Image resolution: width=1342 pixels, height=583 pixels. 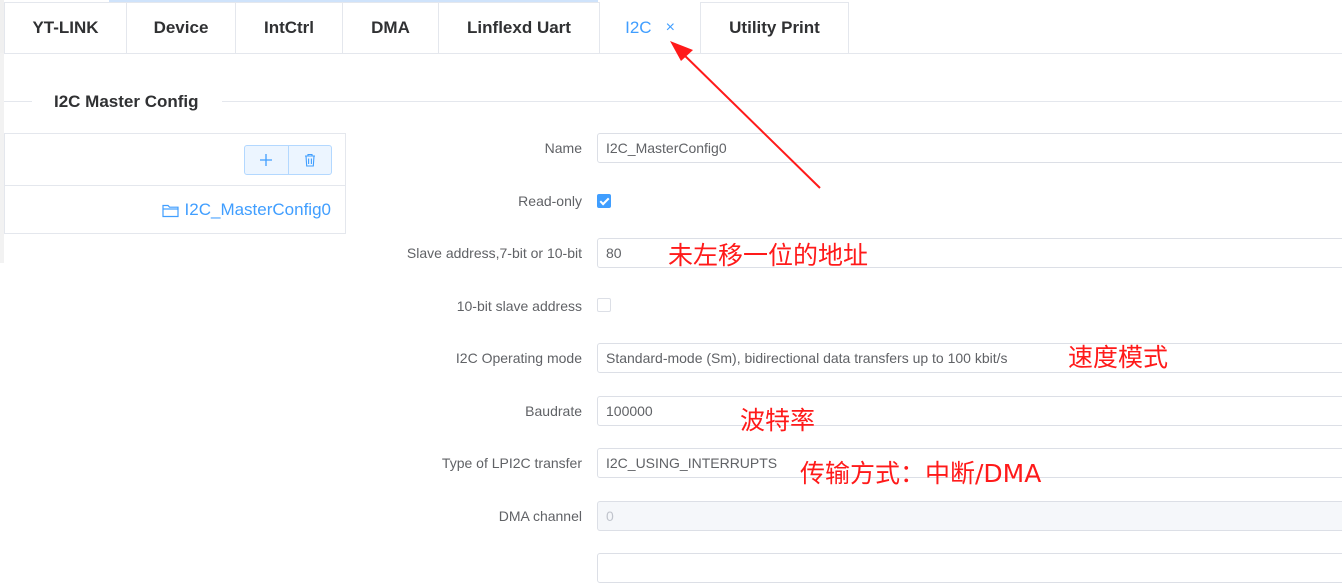 I want to click on arrow-head, so click(x=681, y=51).